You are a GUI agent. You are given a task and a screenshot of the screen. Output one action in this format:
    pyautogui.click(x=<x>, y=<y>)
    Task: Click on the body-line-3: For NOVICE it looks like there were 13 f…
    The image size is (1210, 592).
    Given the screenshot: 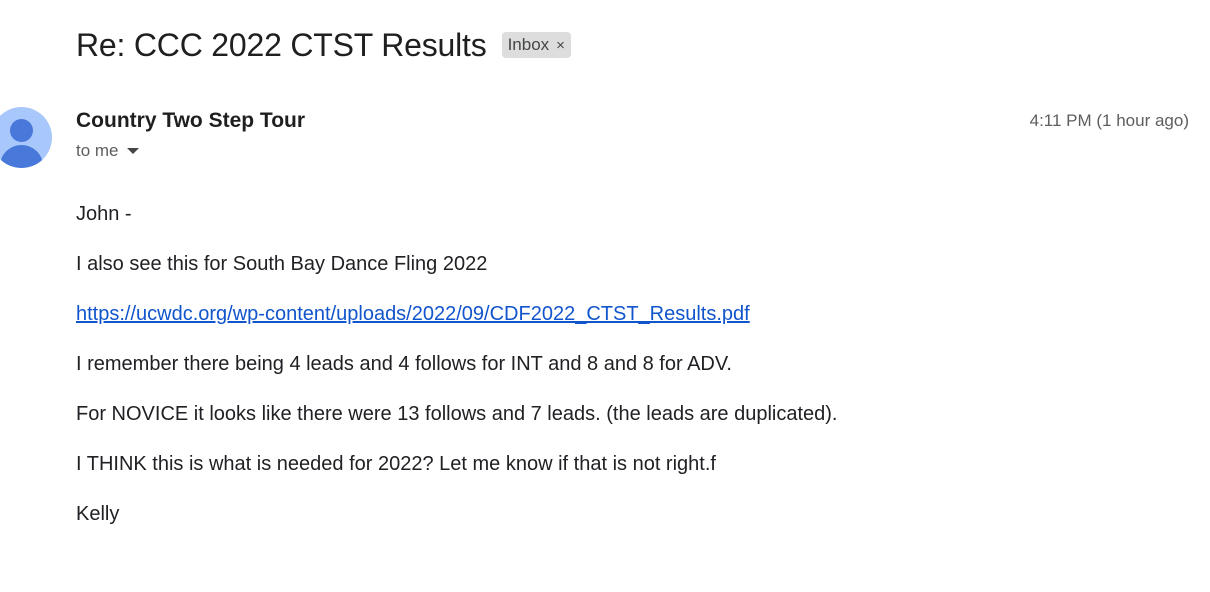 What is the action you would take?
    pyautogui.click(x=457, y=414)
    